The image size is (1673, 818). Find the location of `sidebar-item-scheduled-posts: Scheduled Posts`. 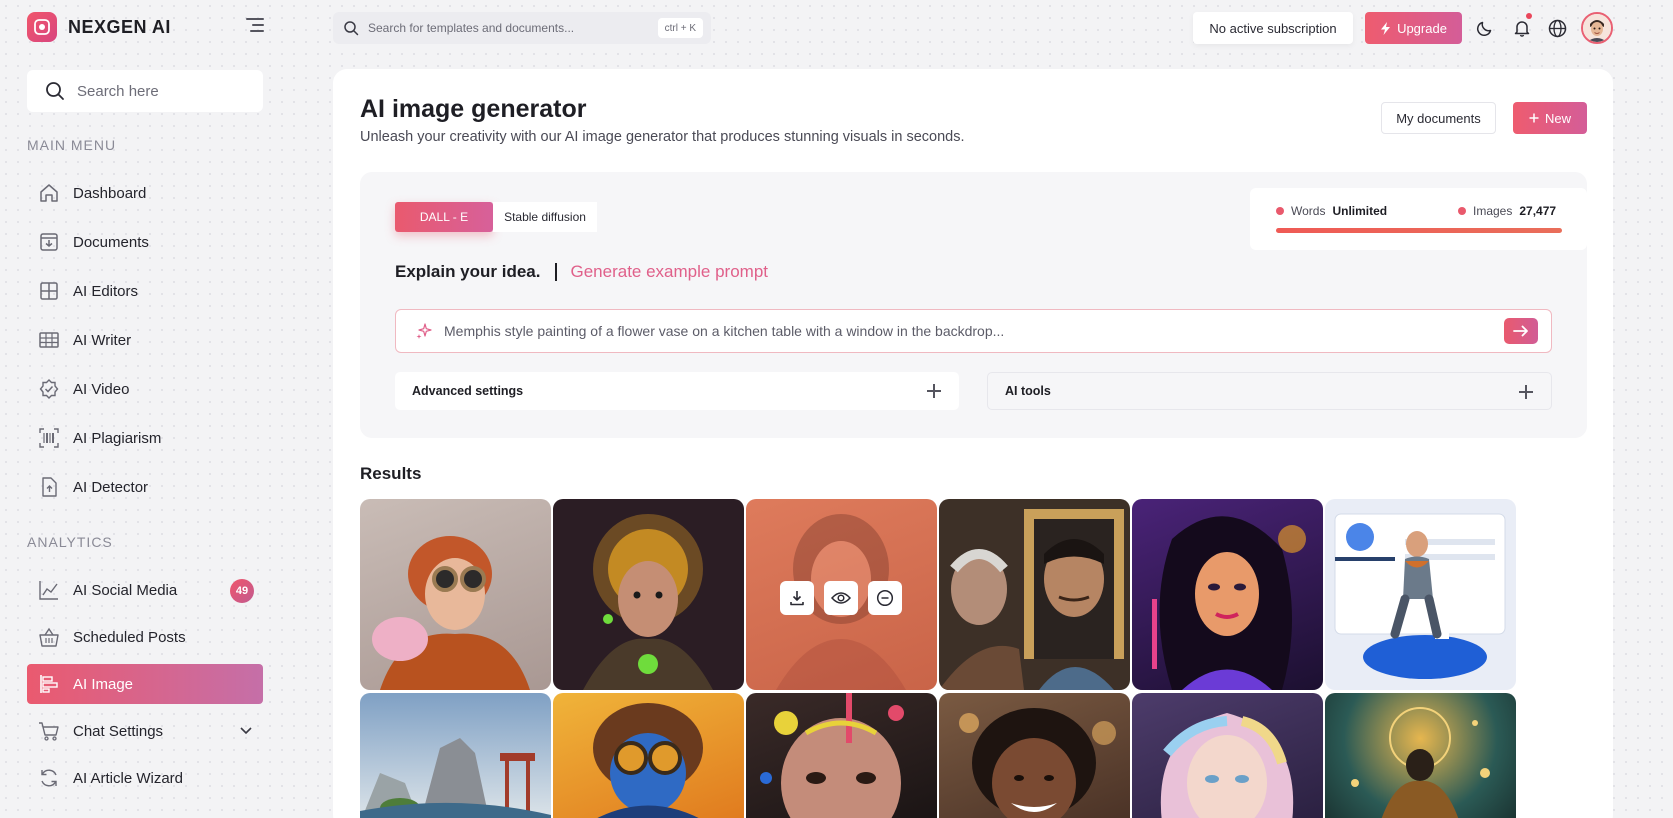

sidebar-item-scheduled-posts: Scheduled Posts is located at coordinates (145, 637).